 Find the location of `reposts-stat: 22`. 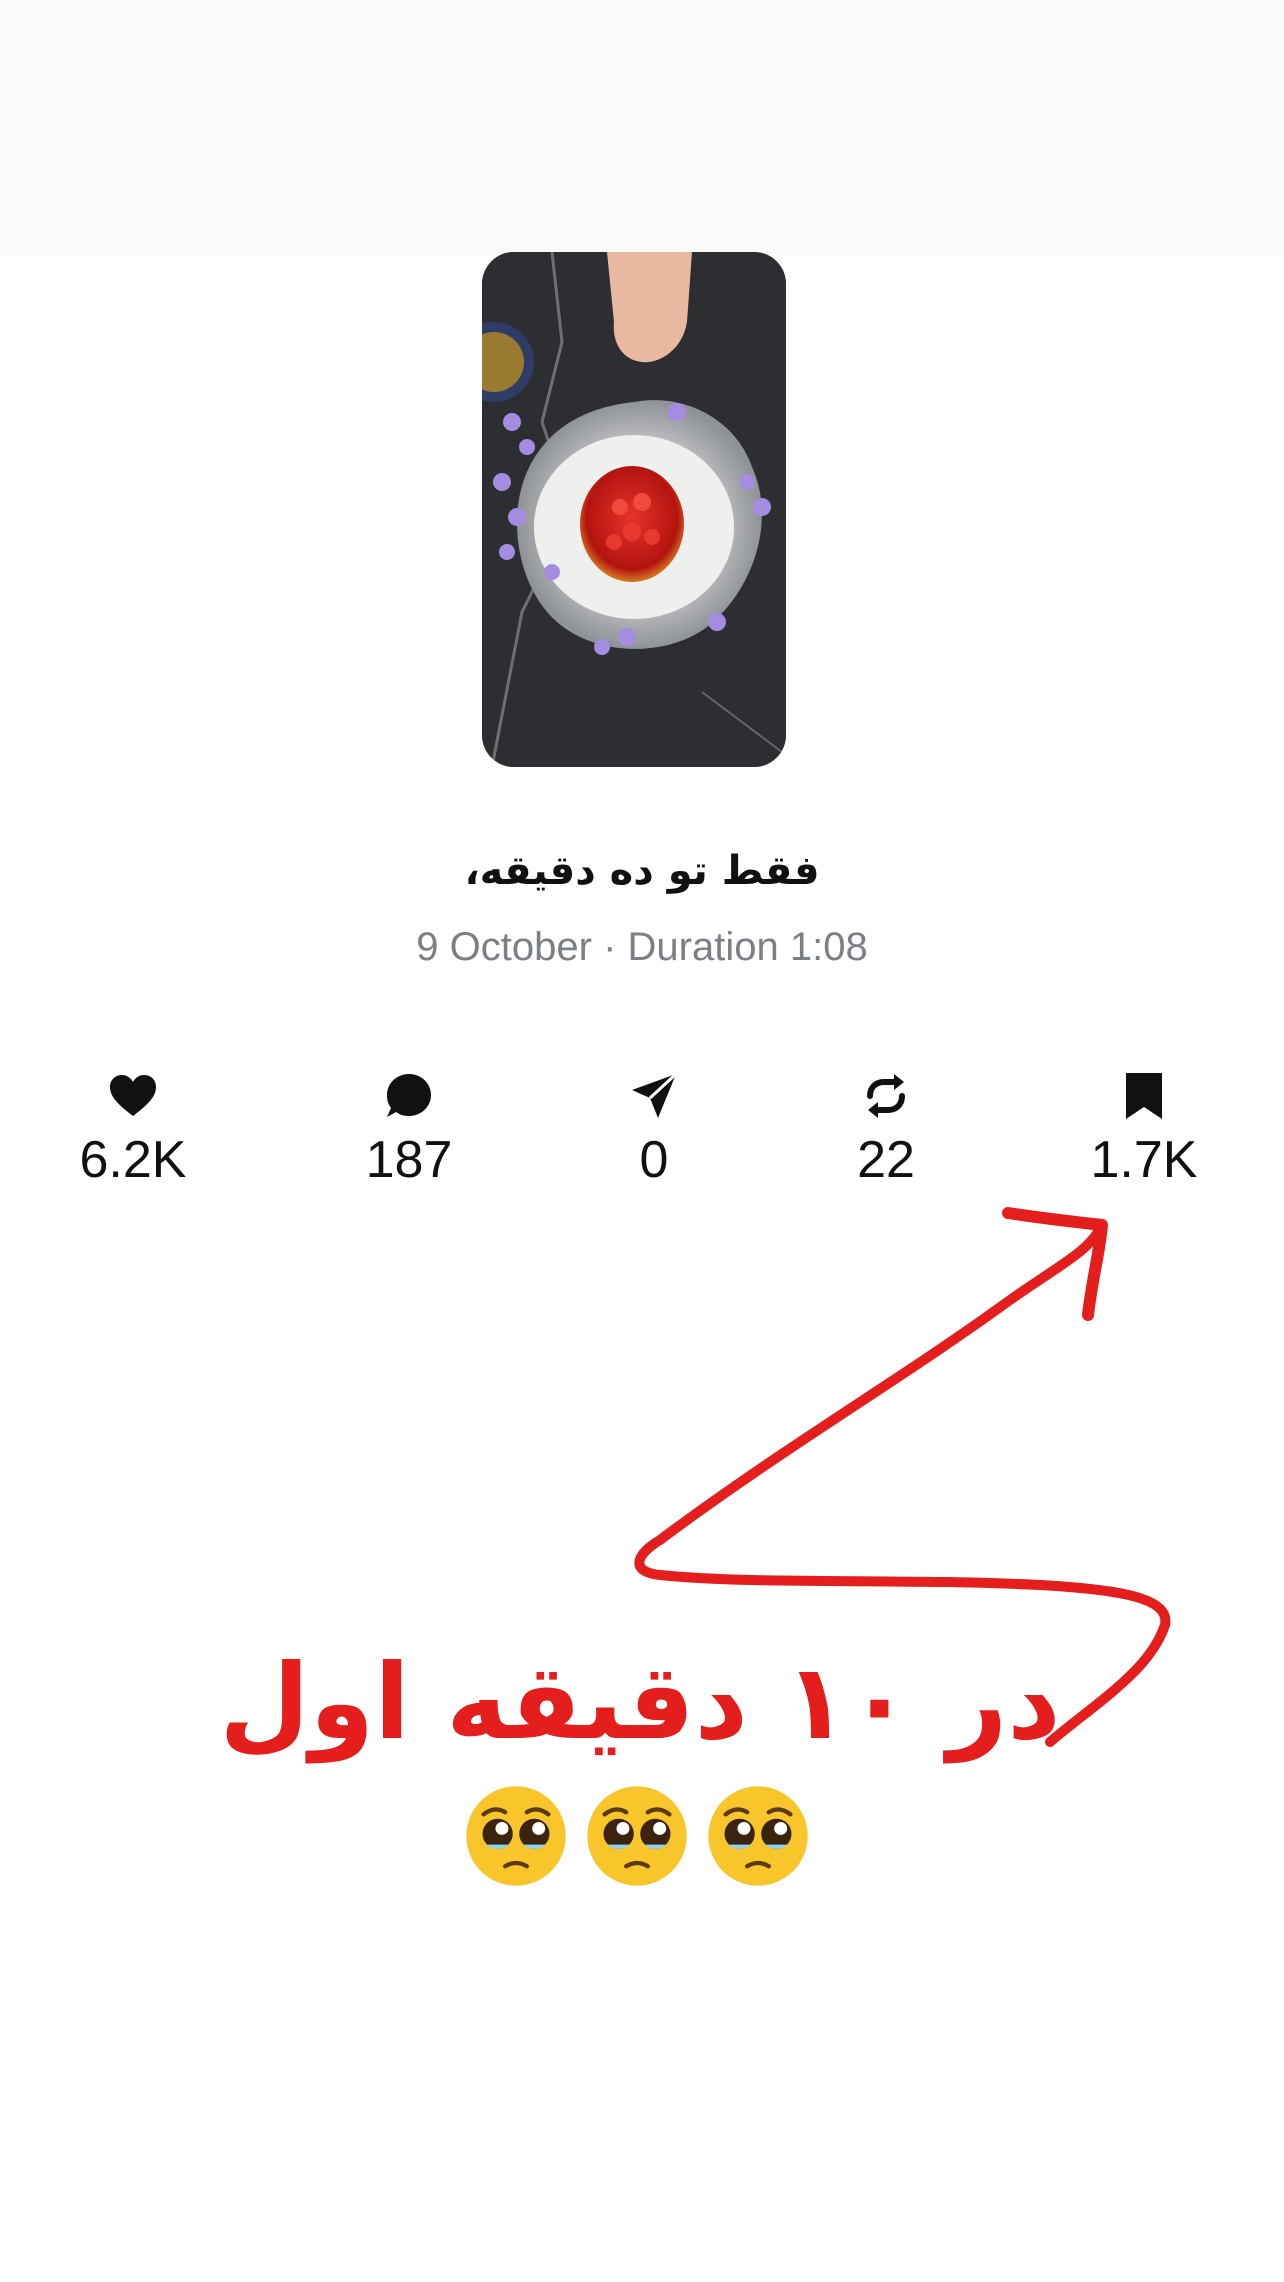

reposts-stat: 22 is located at coordinates (886, 1128).